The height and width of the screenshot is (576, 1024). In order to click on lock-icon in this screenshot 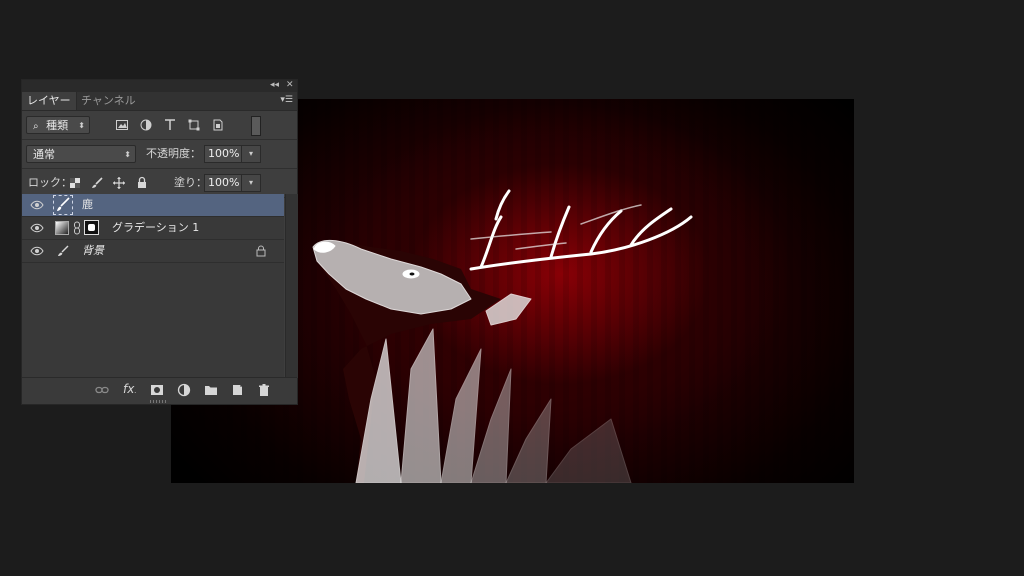, I will do `click(261, 251)`.